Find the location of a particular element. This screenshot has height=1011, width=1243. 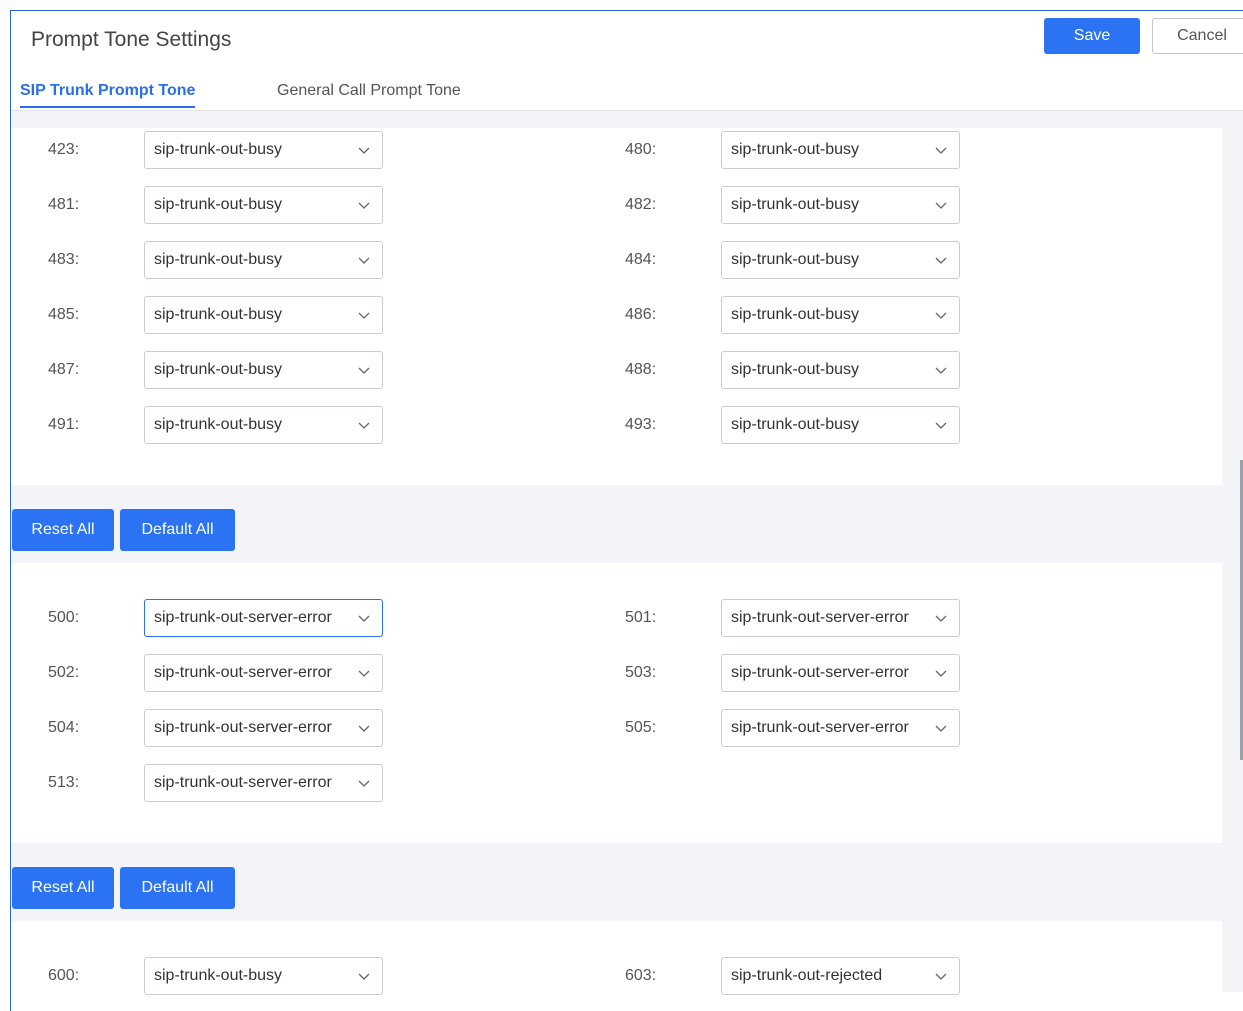

field-label: 486: is located at coordinates (641, 314).